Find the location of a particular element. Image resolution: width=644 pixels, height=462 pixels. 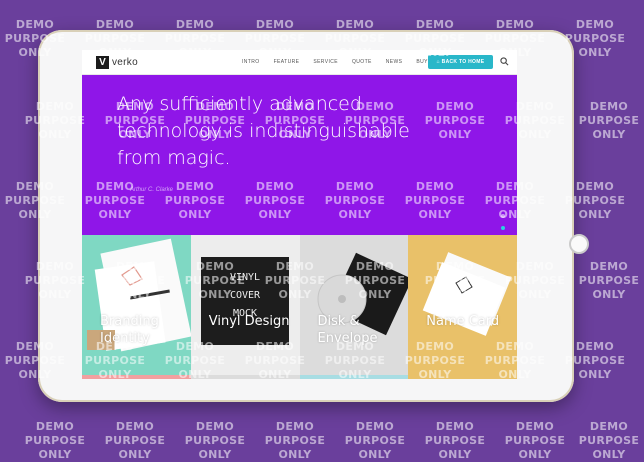

cover-line-1: VINYL is located at coordinates (245, 277).